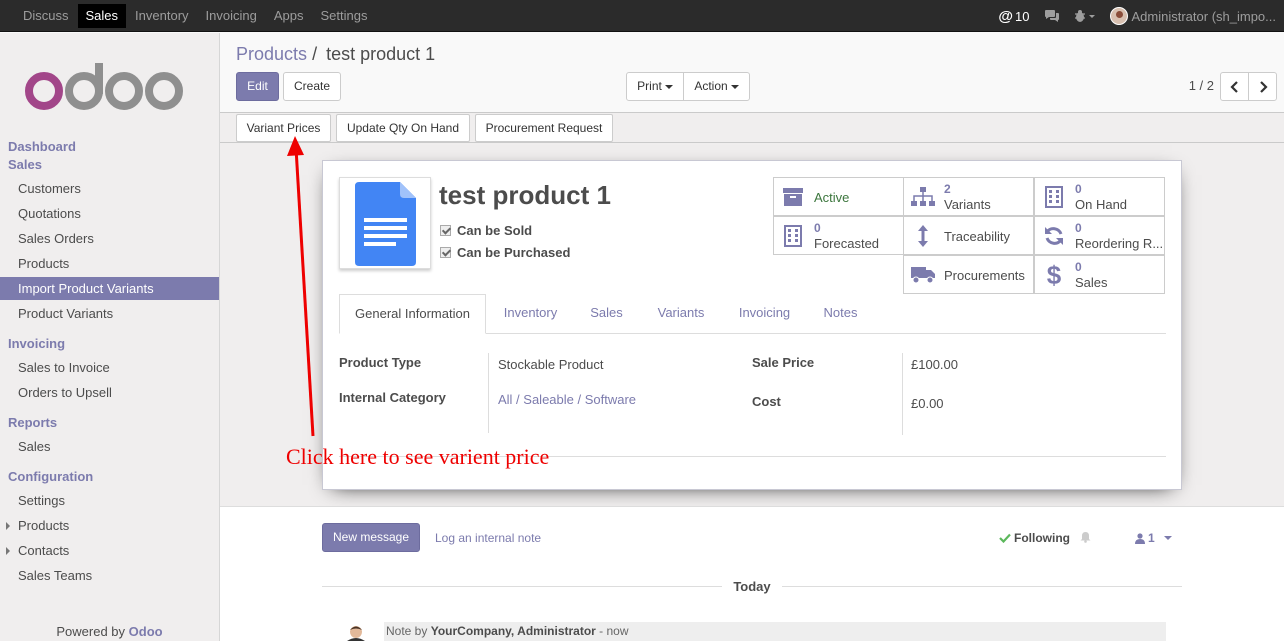 Image resolution: width=1284 pixels, height=641 pixels. Describe the element at coordinates (109, 575) in the screenshot. I see `sidebar-item-sales-teams: Sales Teams` at that location.